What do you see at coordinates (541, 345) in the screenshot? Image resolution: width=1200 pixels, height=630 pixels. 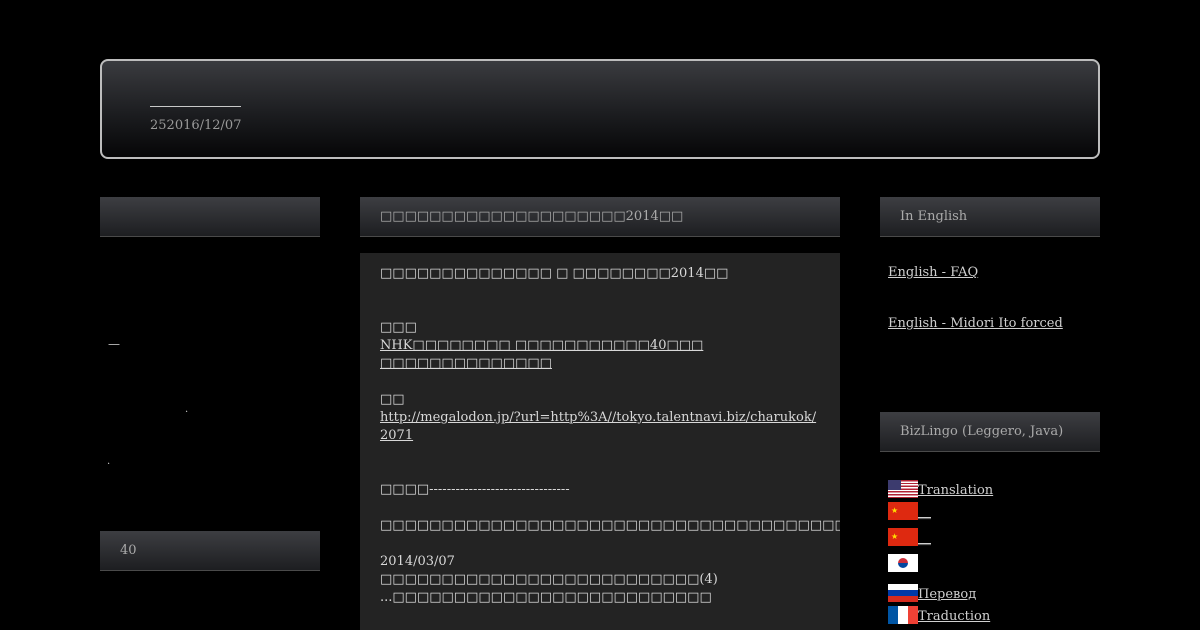 I see `article-link-nhk: NHK□□□□□□□□ □□□□□□□□□□□40□□□` at bounding box center [541, 345].